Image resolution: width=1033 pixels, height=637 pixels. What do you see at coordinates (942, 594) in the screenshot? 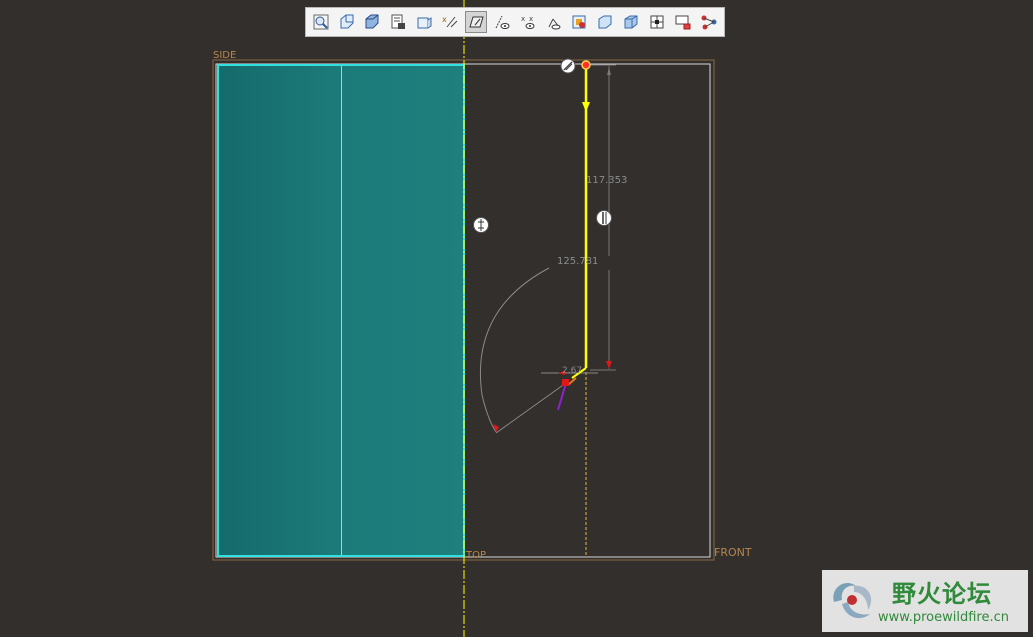
I see `watermark-title: 野火论坛` at bounding box center [942, 594].